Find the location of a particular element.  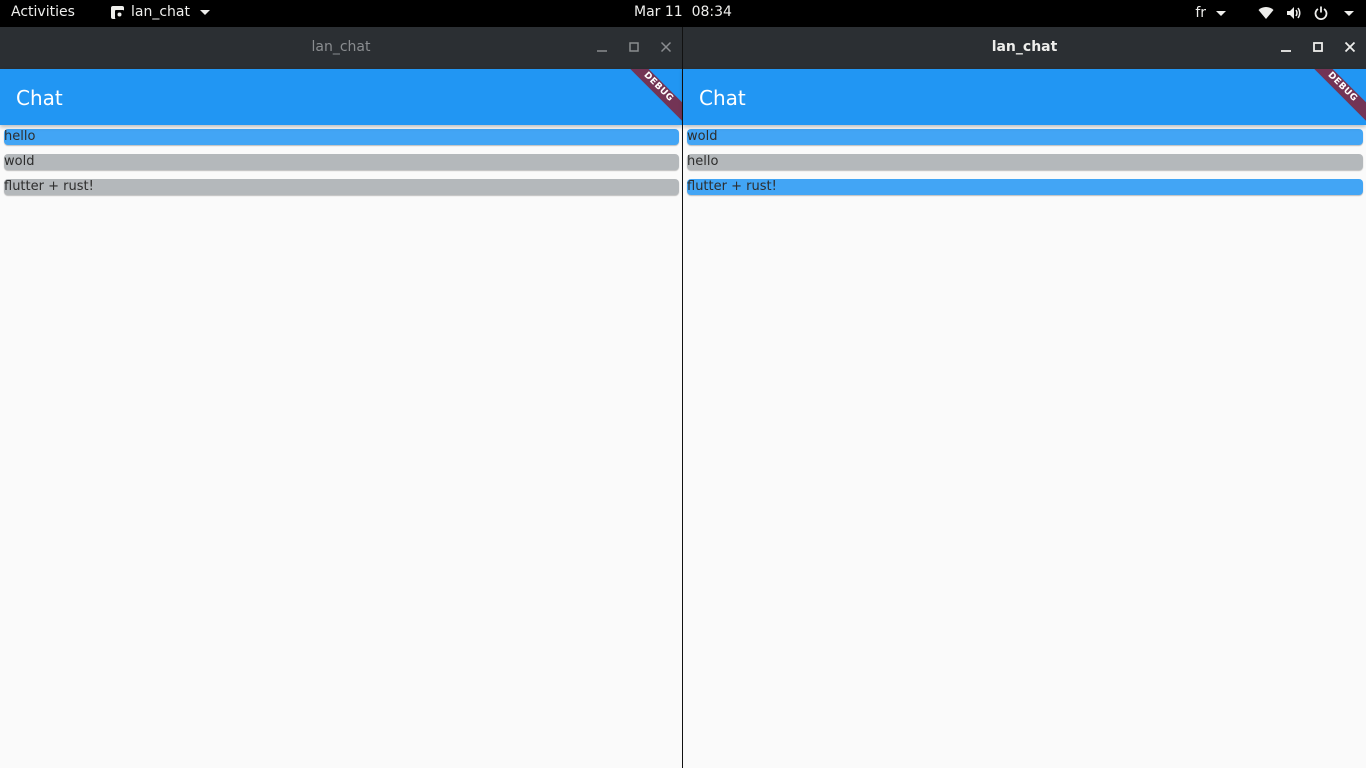

clock-button: Mar 11 08:34 is located at coordinates (683, 12).